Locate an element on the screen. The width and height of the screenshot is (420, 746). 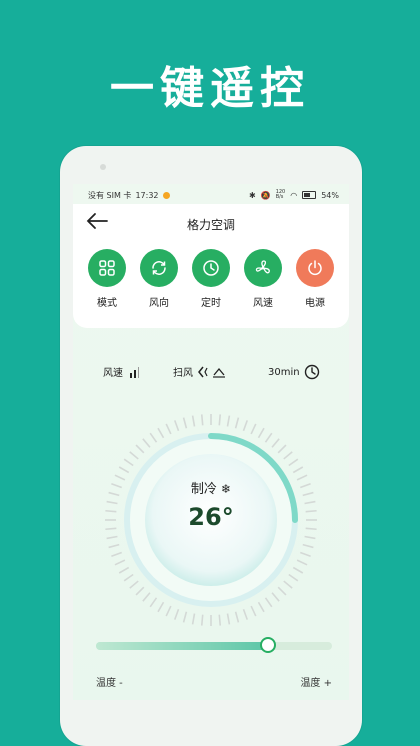
mode-label: 模式 is located at coordinates (107, 303).